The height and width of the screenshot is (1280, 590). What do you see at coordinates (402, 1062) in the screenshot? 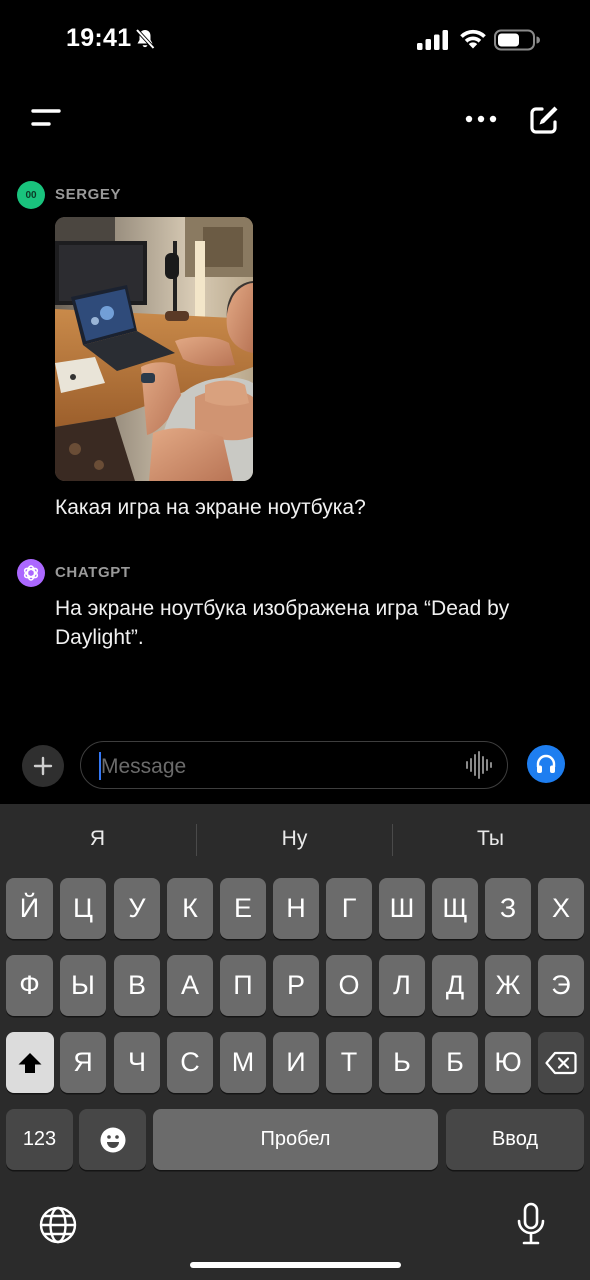
I see `key: Ь` at bounding box center [402, 1062].